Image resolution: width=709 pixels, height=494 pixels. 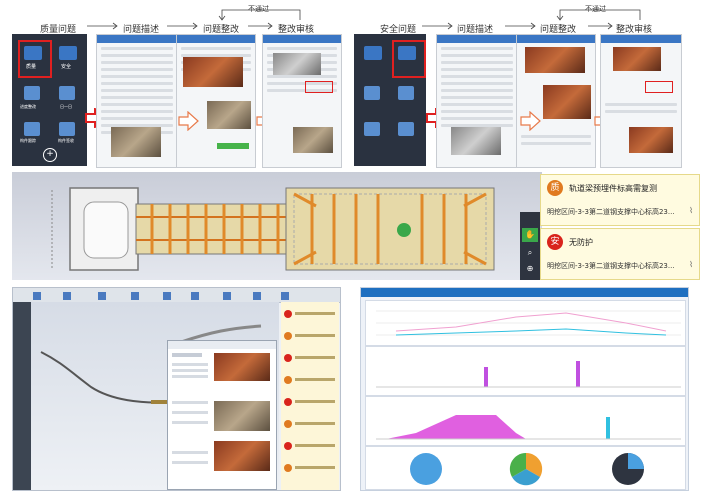 I want to click on safety-badge: 安, so click(x=555, y=242).